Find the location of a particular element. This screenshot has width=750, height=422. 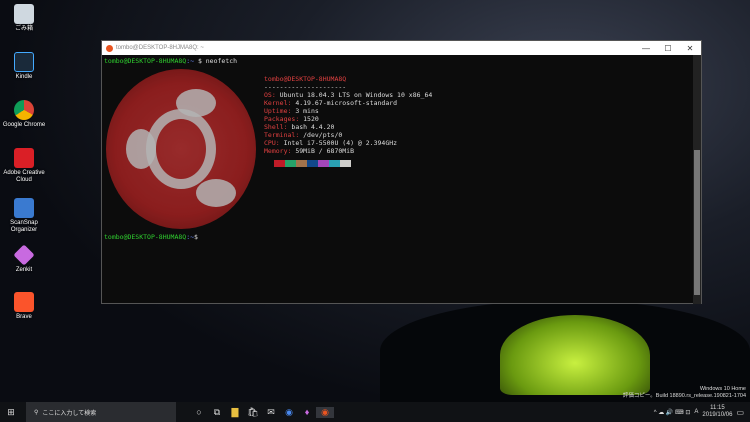

search-placeholder: ここに入力して検索 is located at coordinates (69, 413).